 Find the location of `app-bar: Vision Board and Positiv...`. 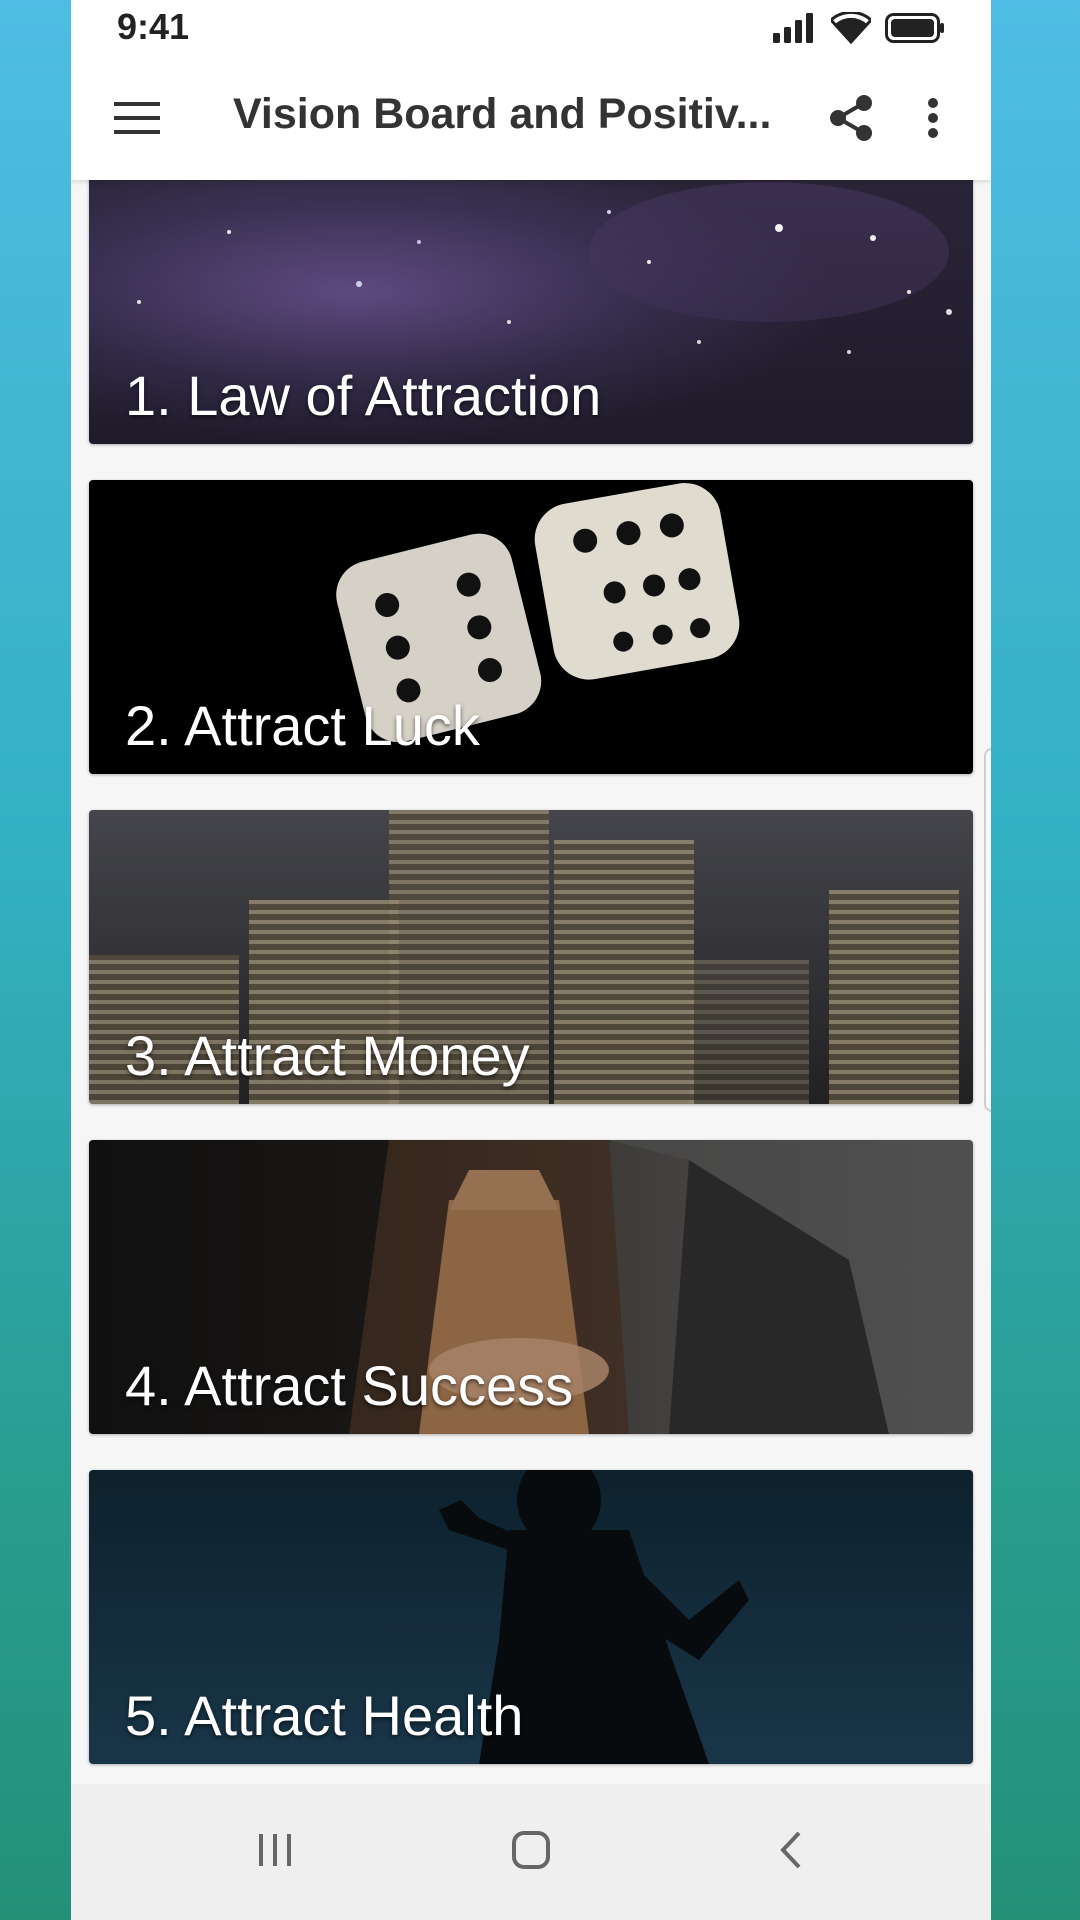

app-bar: Vision Board and Positiv... is located at coordinates (531, 120).